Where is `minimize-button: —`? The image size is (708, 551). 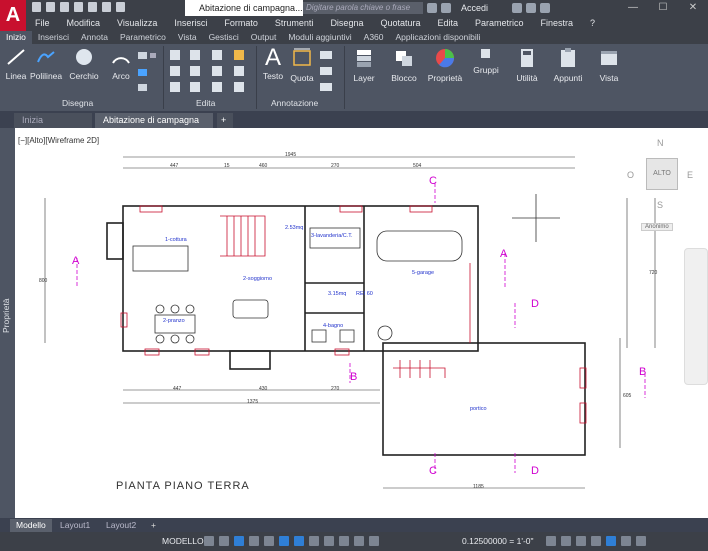 minimize-button: — is located at coordinates (633, 8).